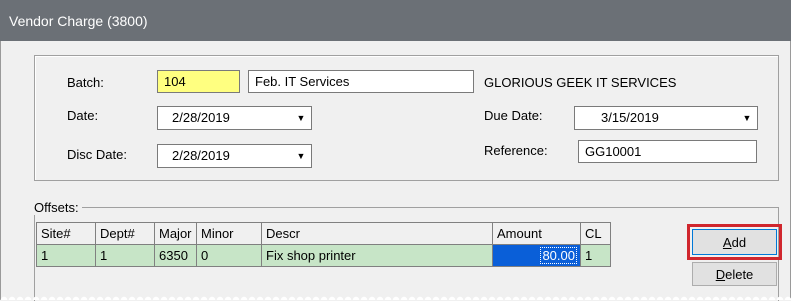 This screenshot has height=301, width=791. Describe the element at coordinates (516, 150) in the screenshot. I see `reference-label: Reference:` at that location.